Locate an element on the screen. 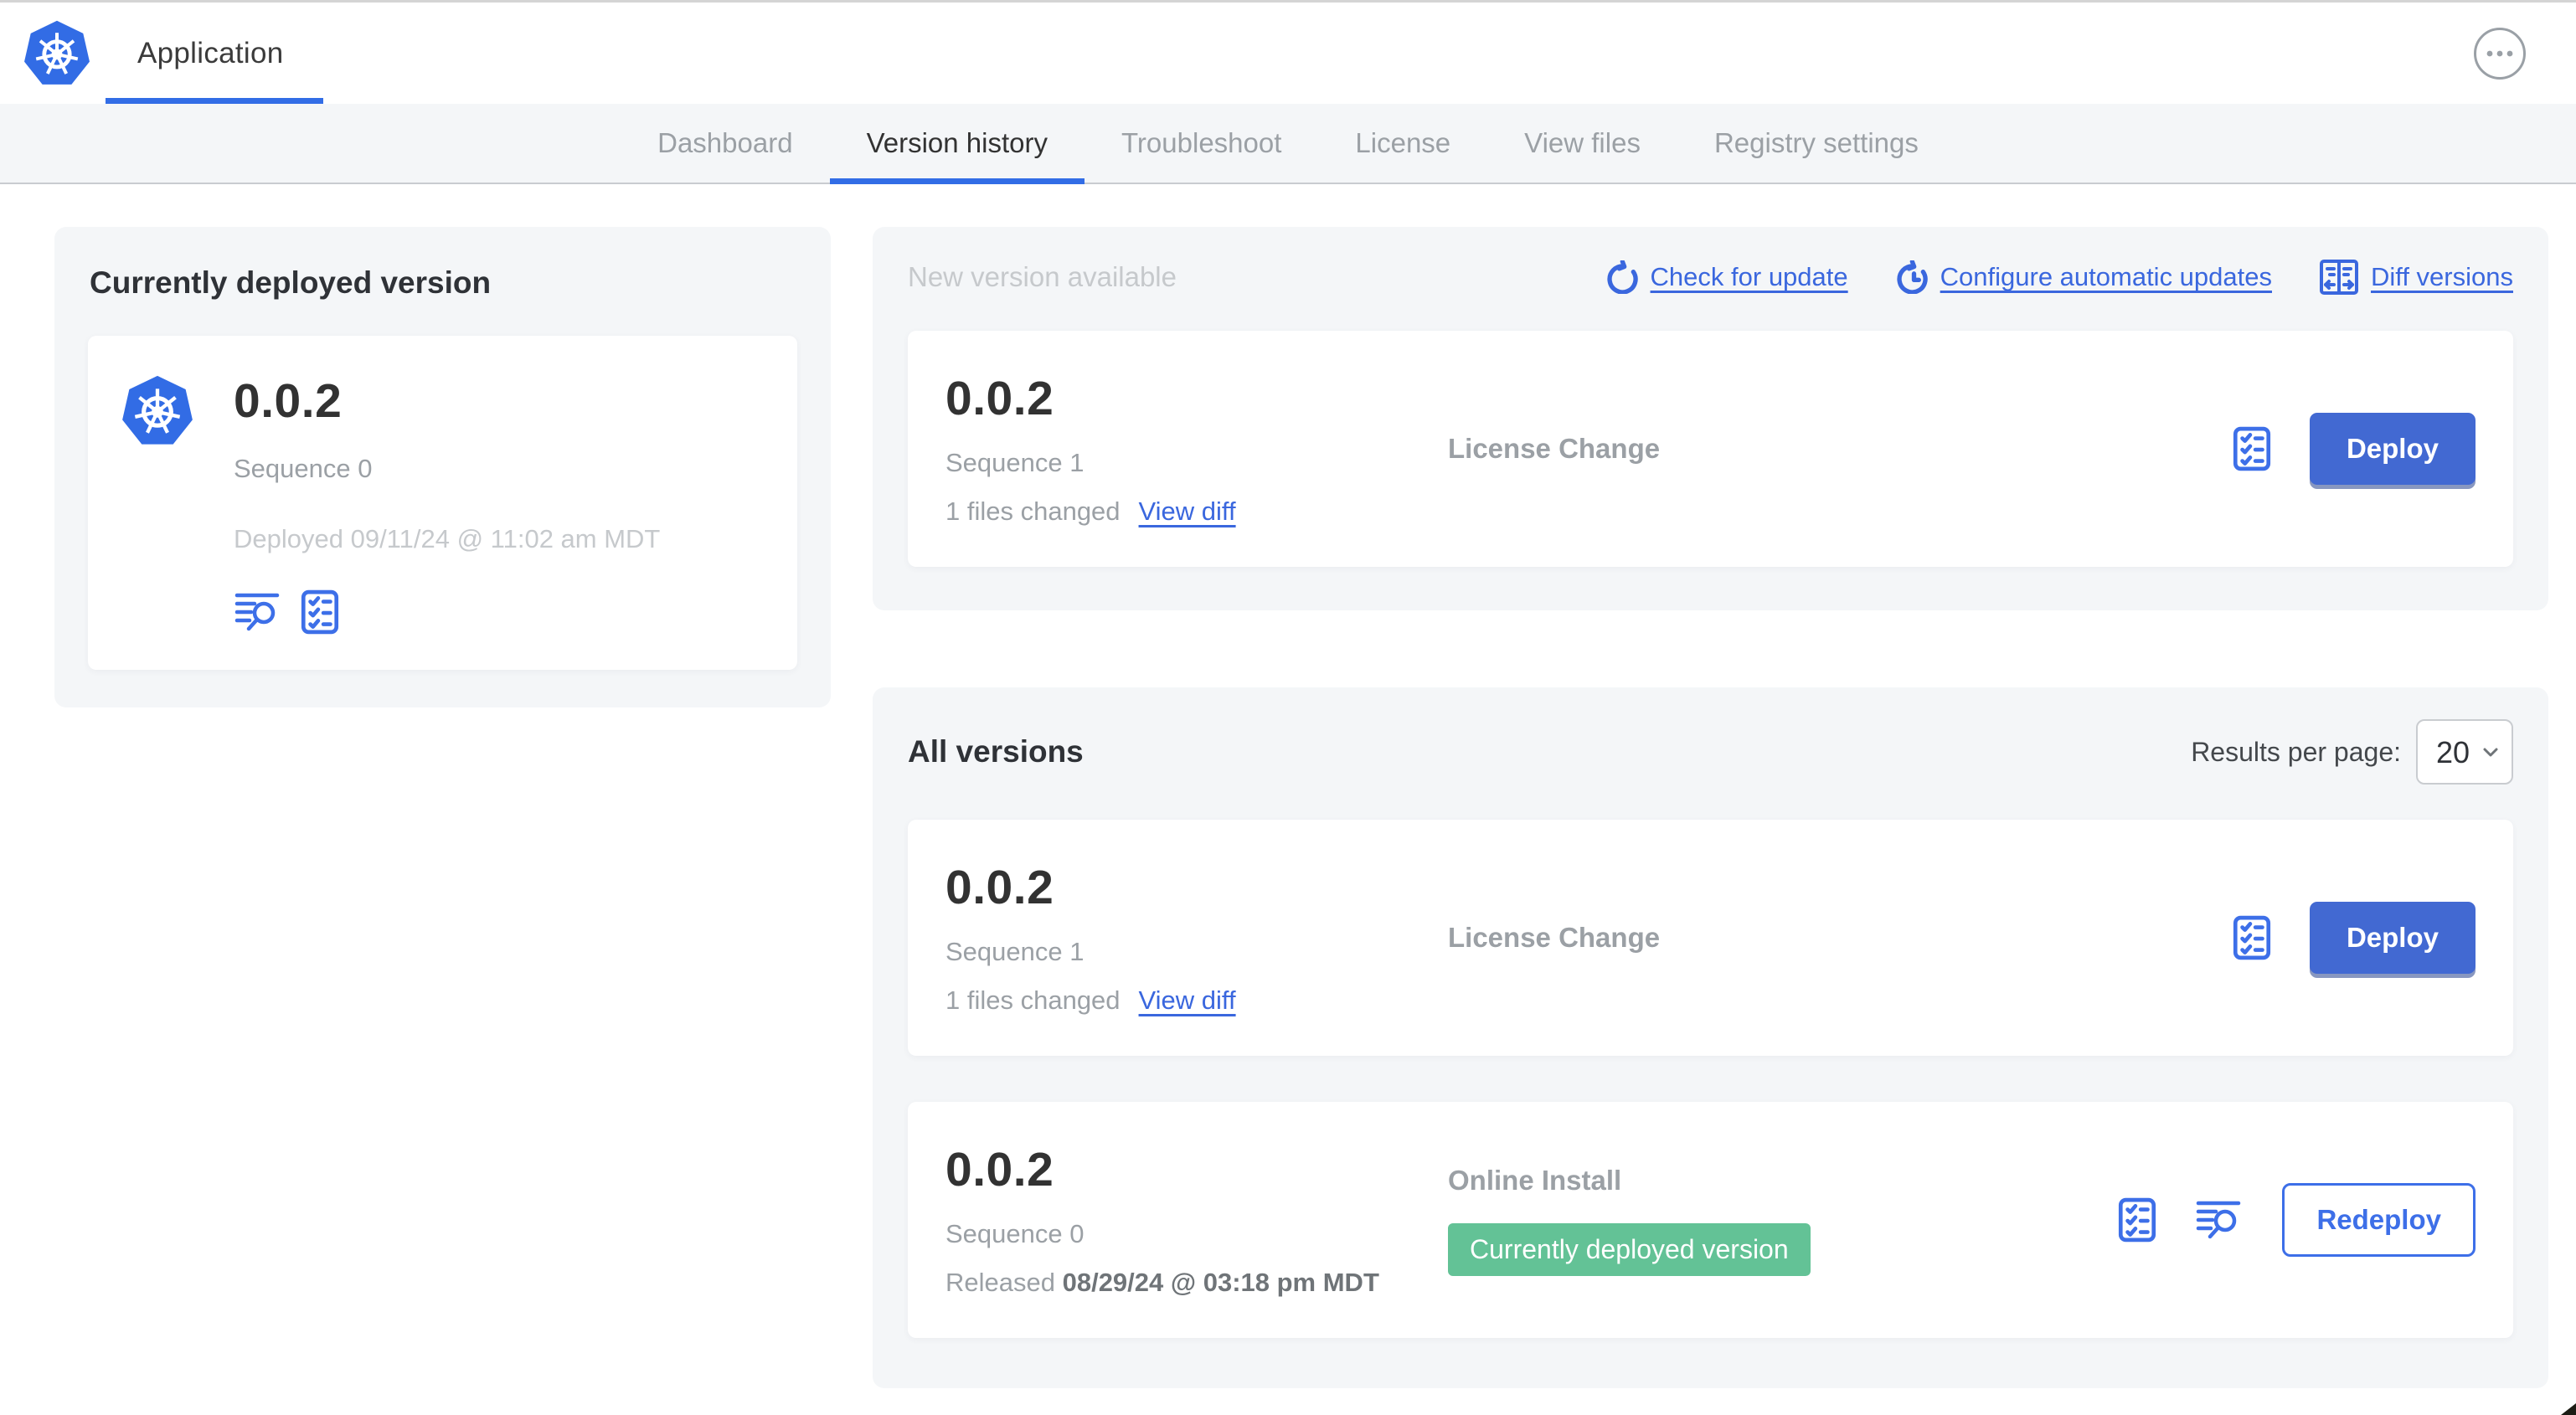  deployed-actions is located at coordinates (447, 612).